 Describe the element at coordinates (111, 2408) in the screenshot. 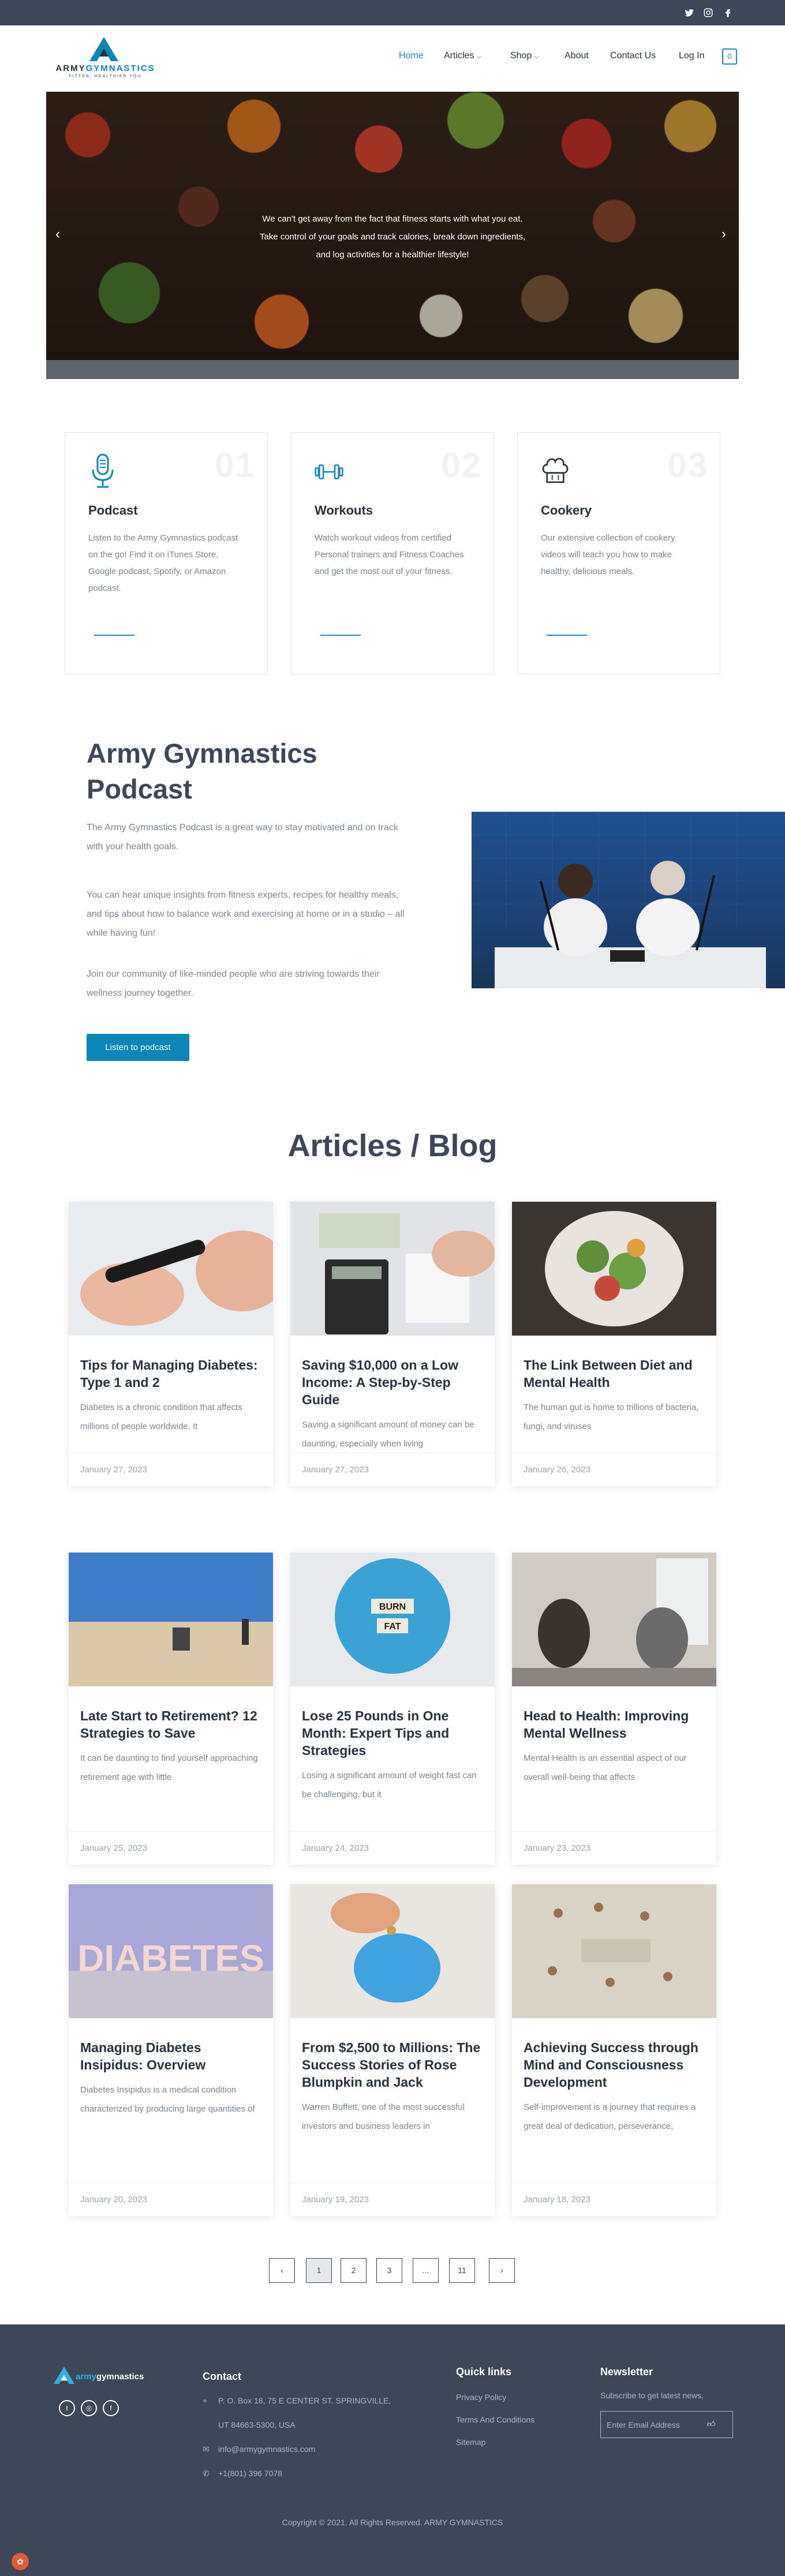

I see `footer-facebook-icon: f` at that location.